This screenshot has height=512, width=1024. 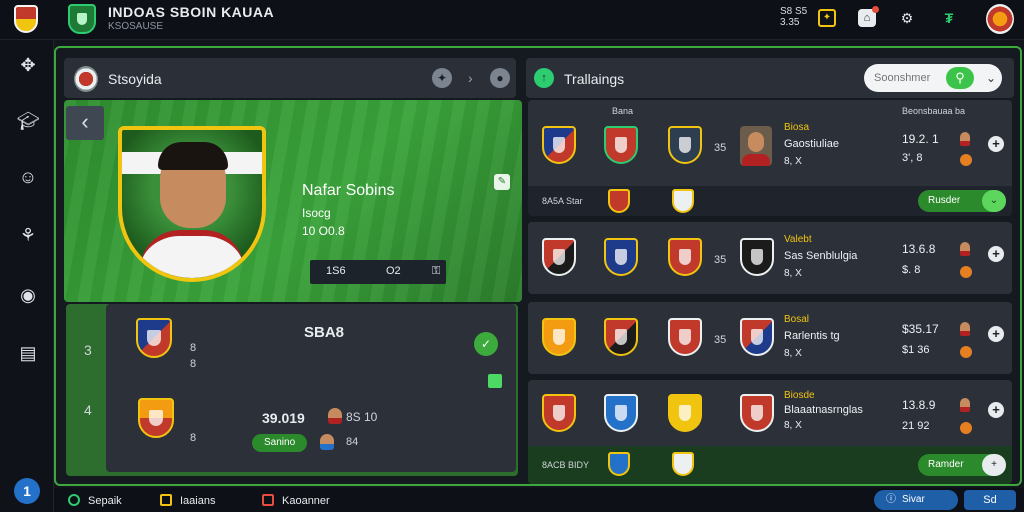 I want to click on fixture-name: Biosde, so click(x=799, y=395).